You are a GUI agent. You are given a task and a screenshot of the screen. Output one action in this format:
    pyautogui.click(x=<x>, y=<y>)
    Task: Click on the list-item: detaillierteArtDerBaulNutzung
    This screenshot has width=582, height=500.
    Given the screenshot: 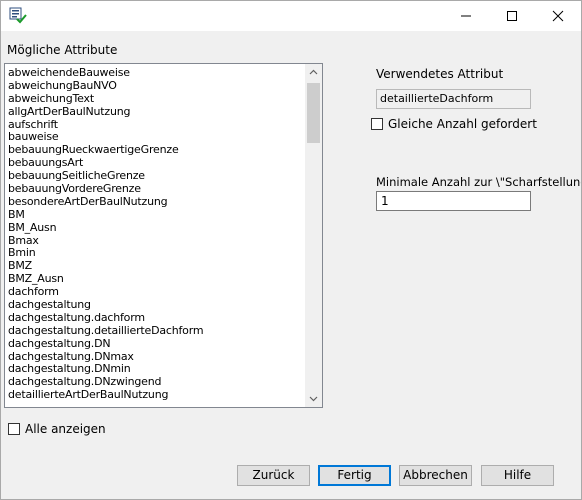 What is the action you would take?
    pyautogui.click(x=155, y=395)
    